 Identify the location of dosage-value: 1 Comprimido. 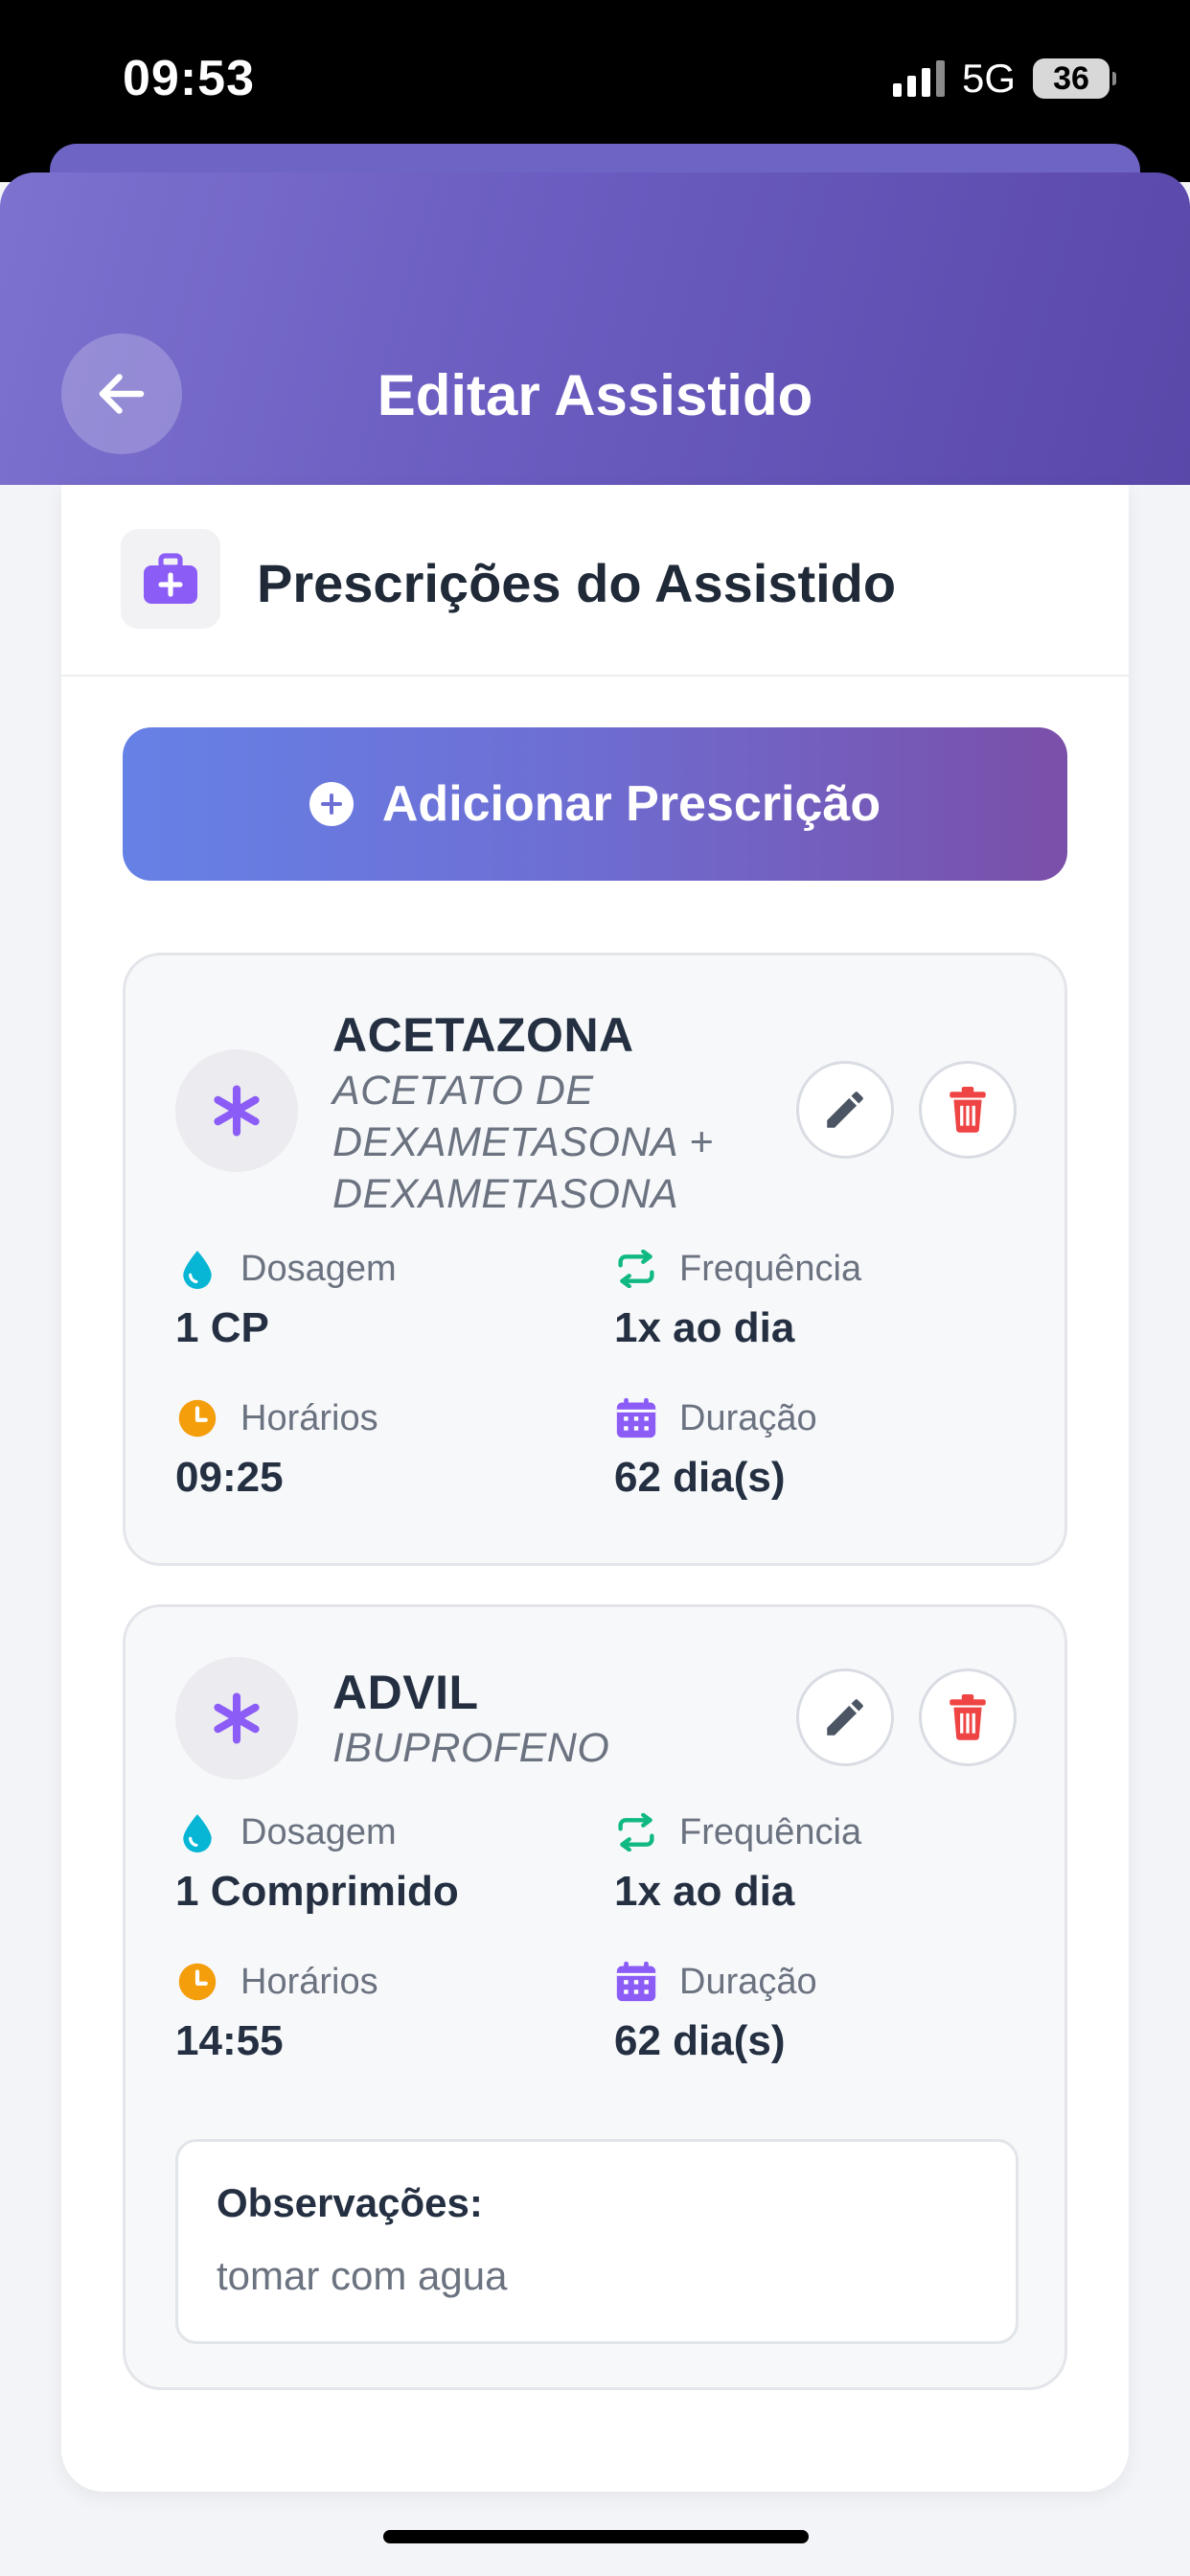
(317, 1891).